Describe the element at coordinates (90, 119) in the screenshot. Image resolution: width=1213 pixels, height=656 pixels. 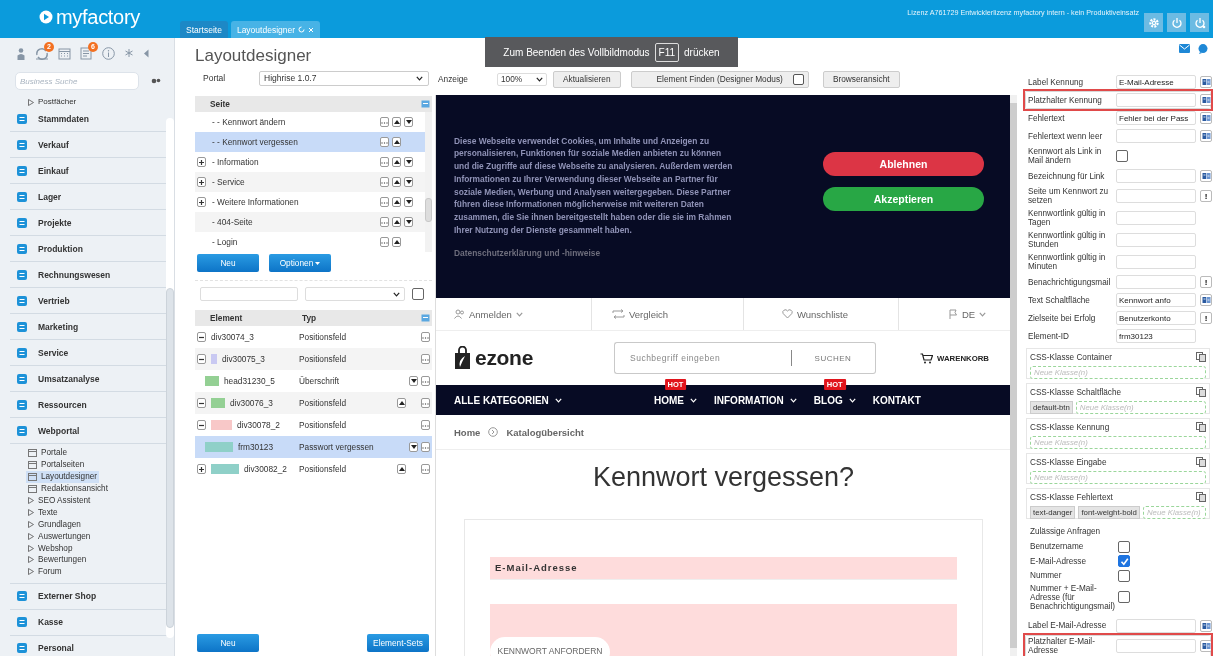
I see `module-item: Stammdaten` at that location.